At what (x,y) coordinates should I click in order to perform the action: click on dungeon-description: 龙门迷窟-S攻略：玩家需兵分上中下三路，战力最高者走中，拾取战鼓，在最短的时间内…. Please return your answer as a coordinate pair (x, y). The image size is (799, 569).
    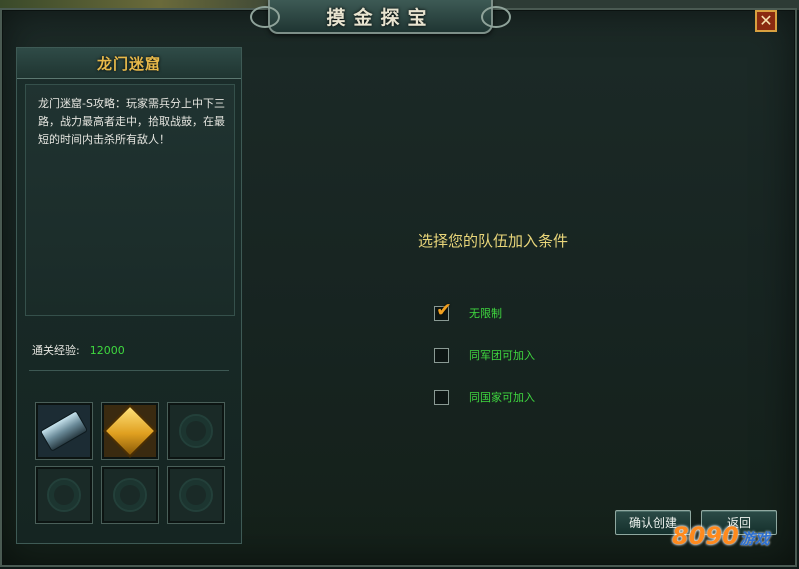
    Looking at the image, I should click on (131, 121).